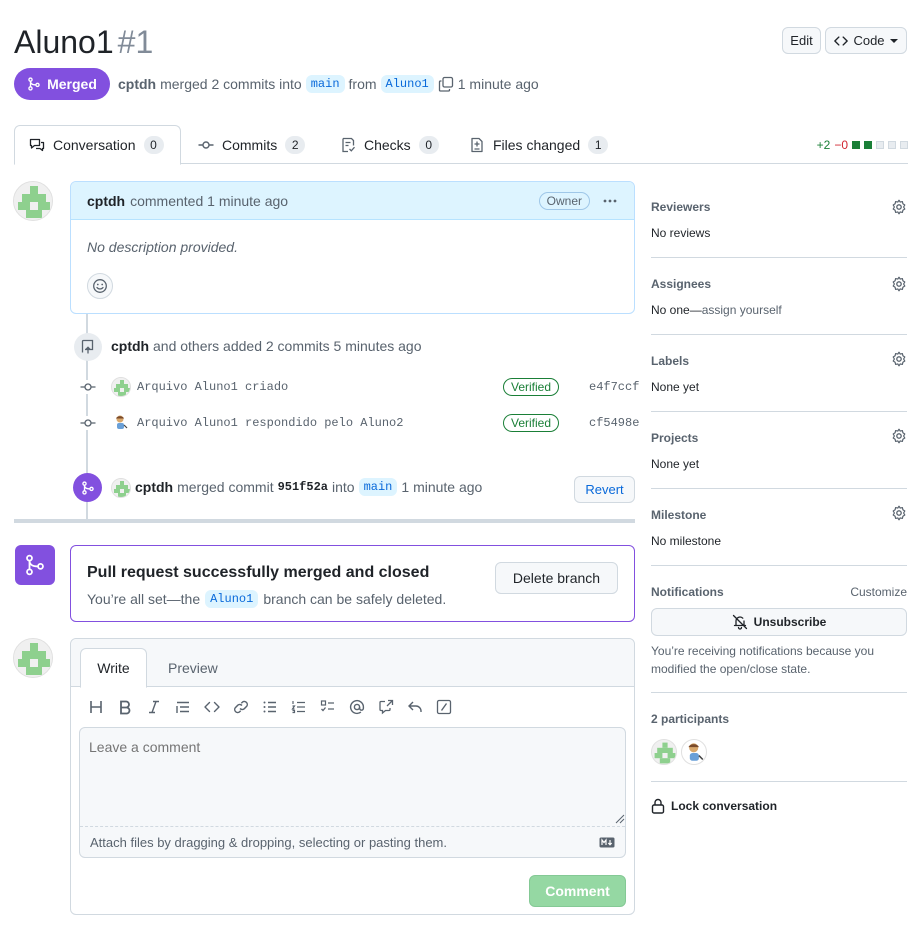 The width and height of the screenshot is (923, 925). What do you see at coordinates (658, 806) in the screenshot?
I see `lock-icon` at bounding box center [658, 806].